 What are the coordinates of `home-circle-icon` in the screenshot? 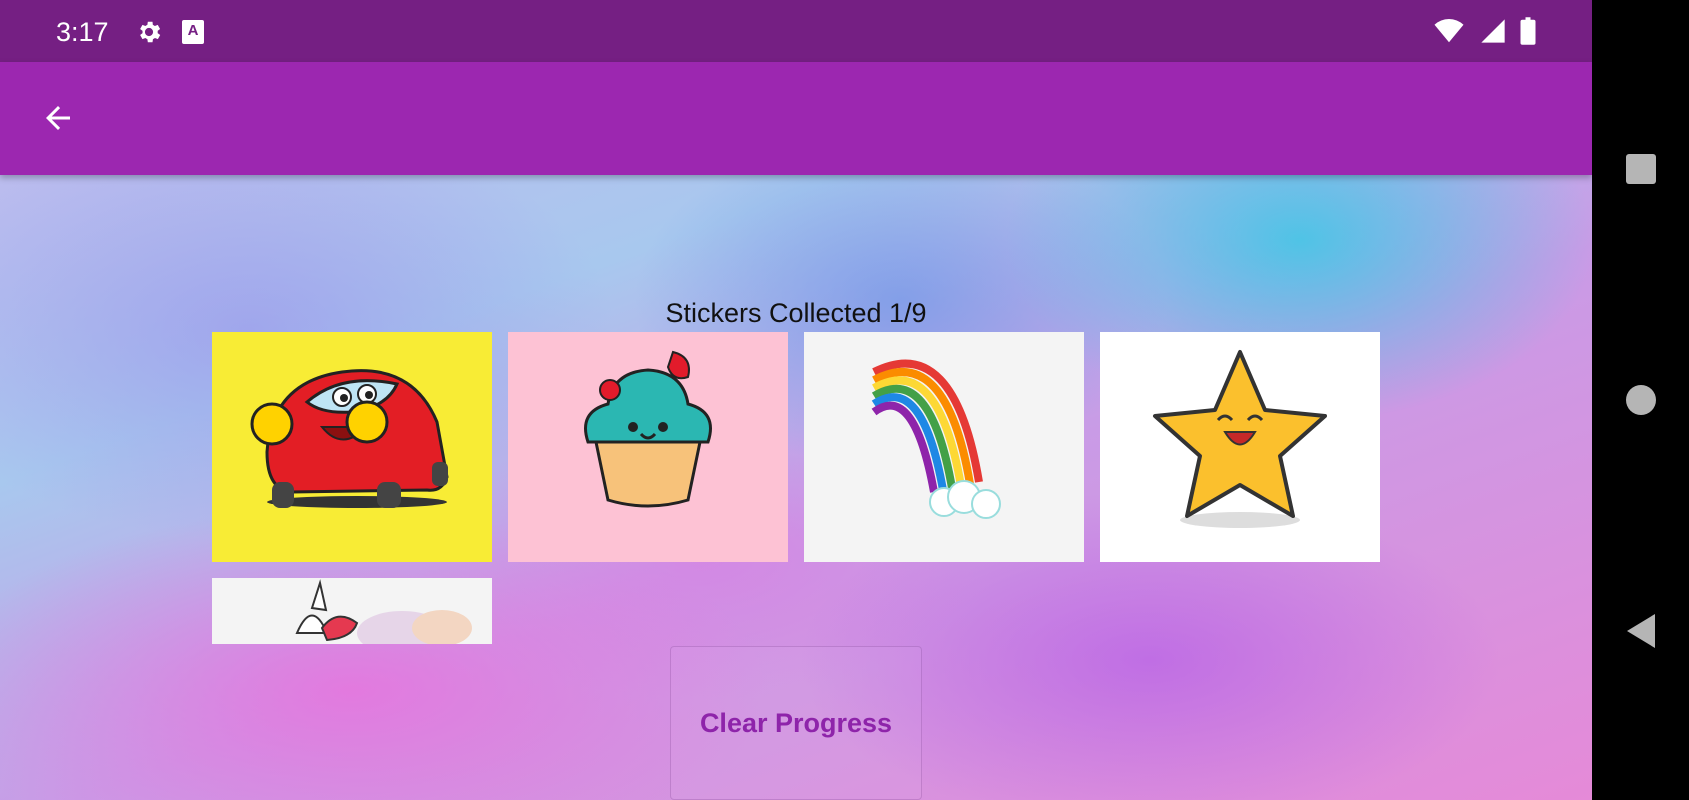 It's located at (1640, 400).